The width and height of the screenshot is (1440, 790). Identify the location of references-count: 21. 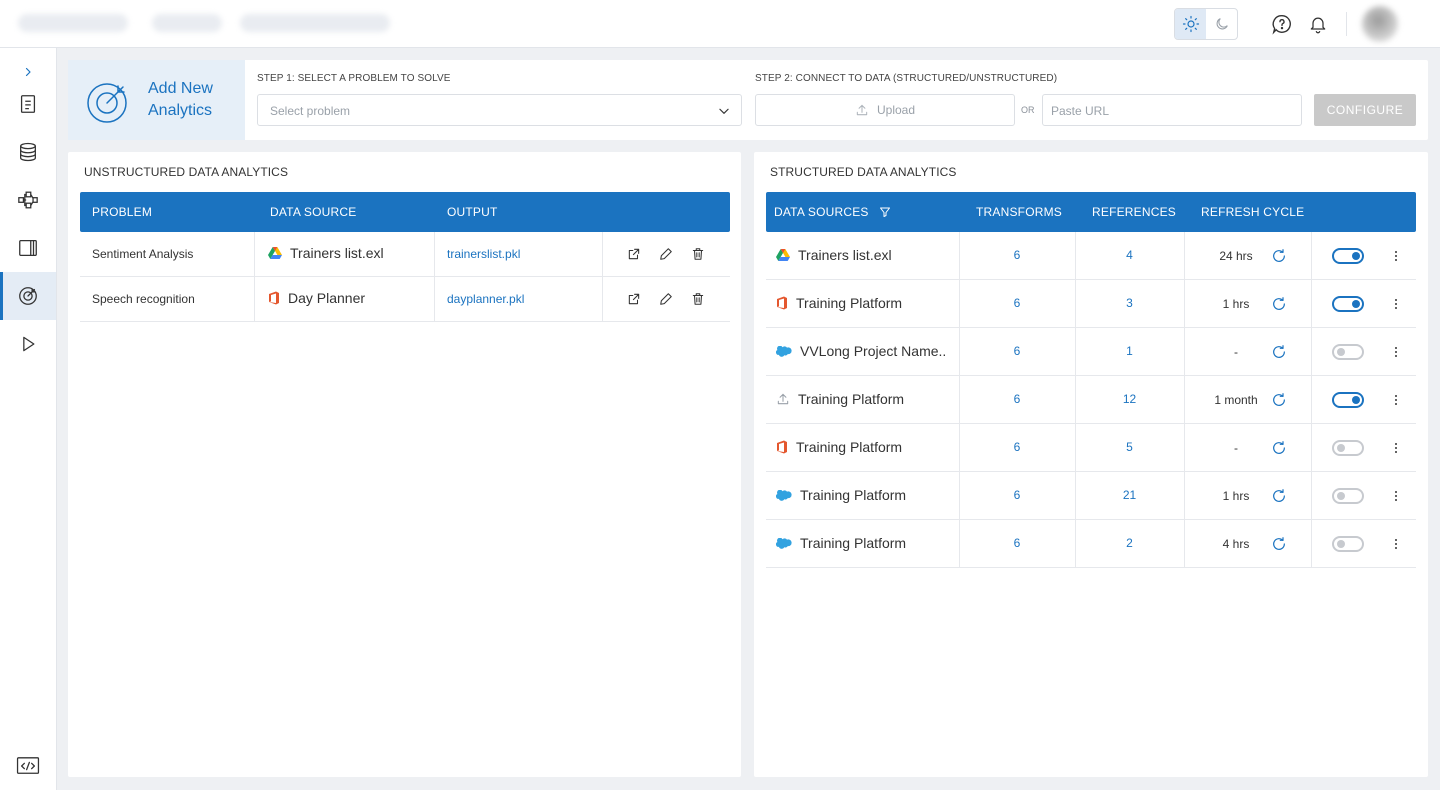
(1129, 495).